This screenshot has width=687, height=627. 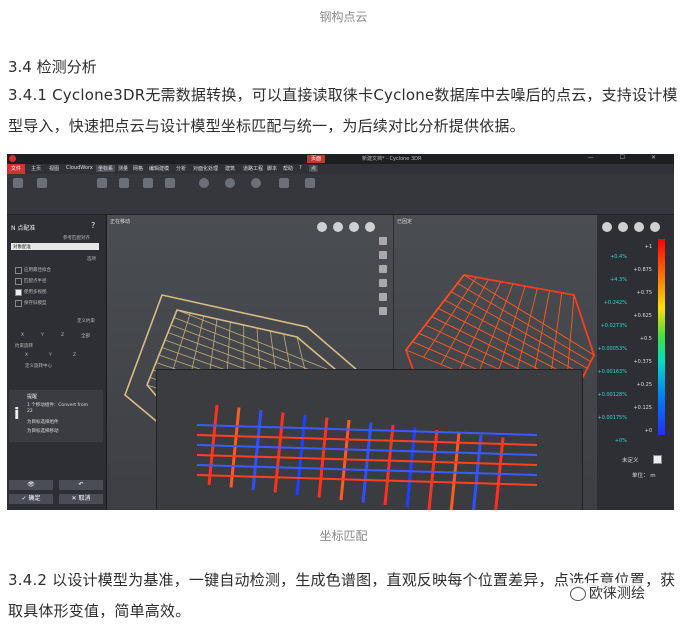 I want to click on ribbon-tool-7-icon, so click(x=204, y=183).